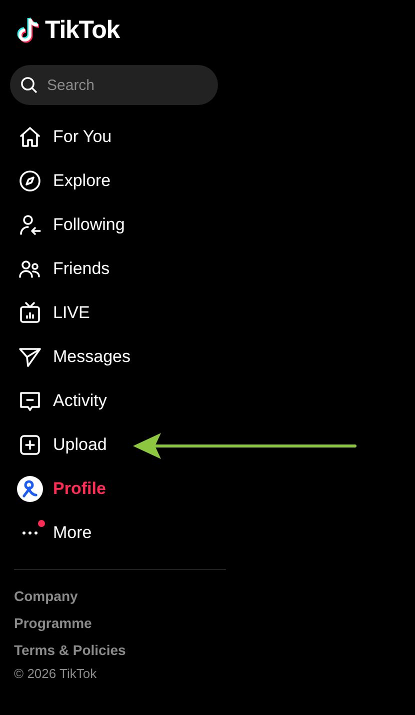 The width and height of the screenshot is (415, 715). Describe the element at coordinates (120, 596) in the screenshot. I see `footer-link: Company` at that location.